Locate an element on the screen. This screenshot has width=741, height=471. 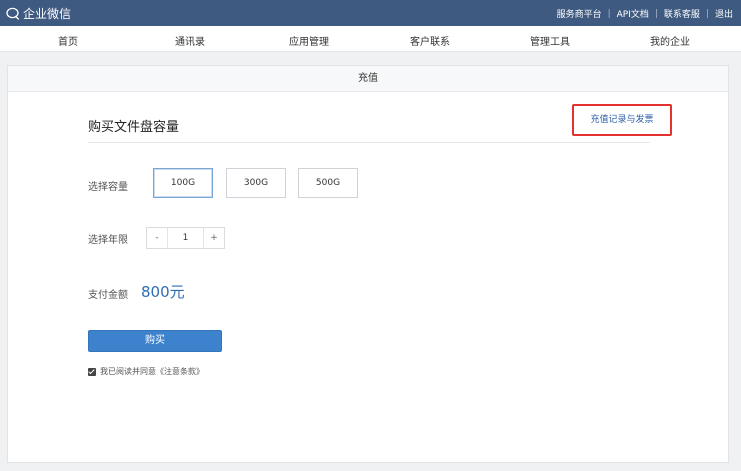
api-docs-link: API文档 is located at coordinates (633, 13).